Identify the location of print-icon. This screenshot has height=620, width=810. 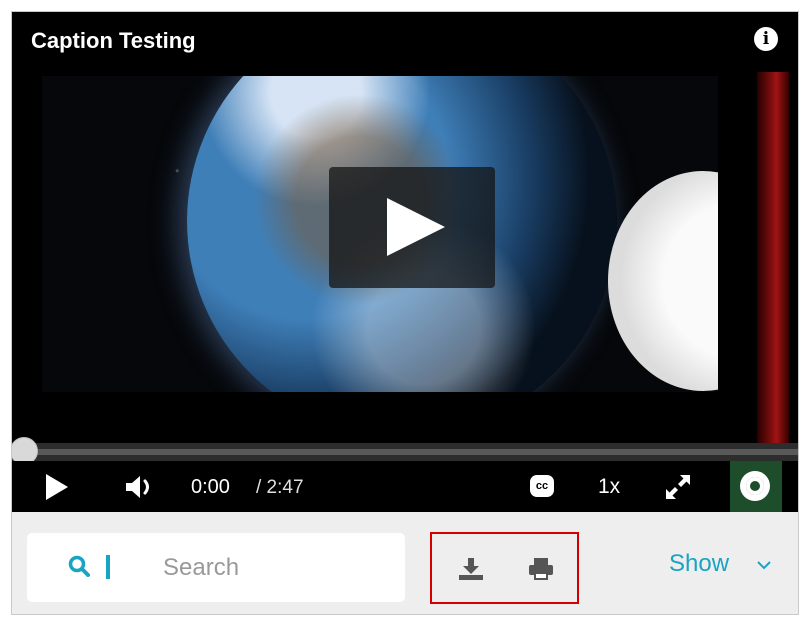
(541, 569).